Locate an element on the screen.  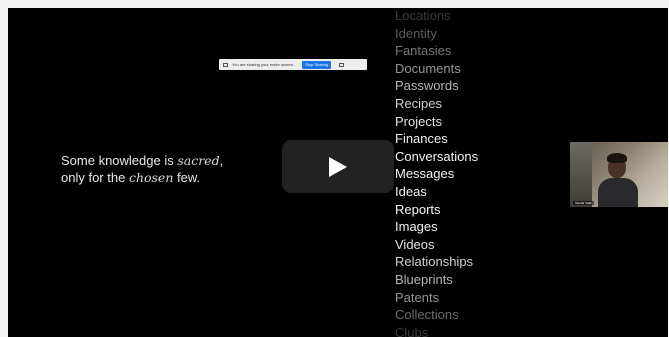
word-list-item: Reports is located at coordinates (418, 209).